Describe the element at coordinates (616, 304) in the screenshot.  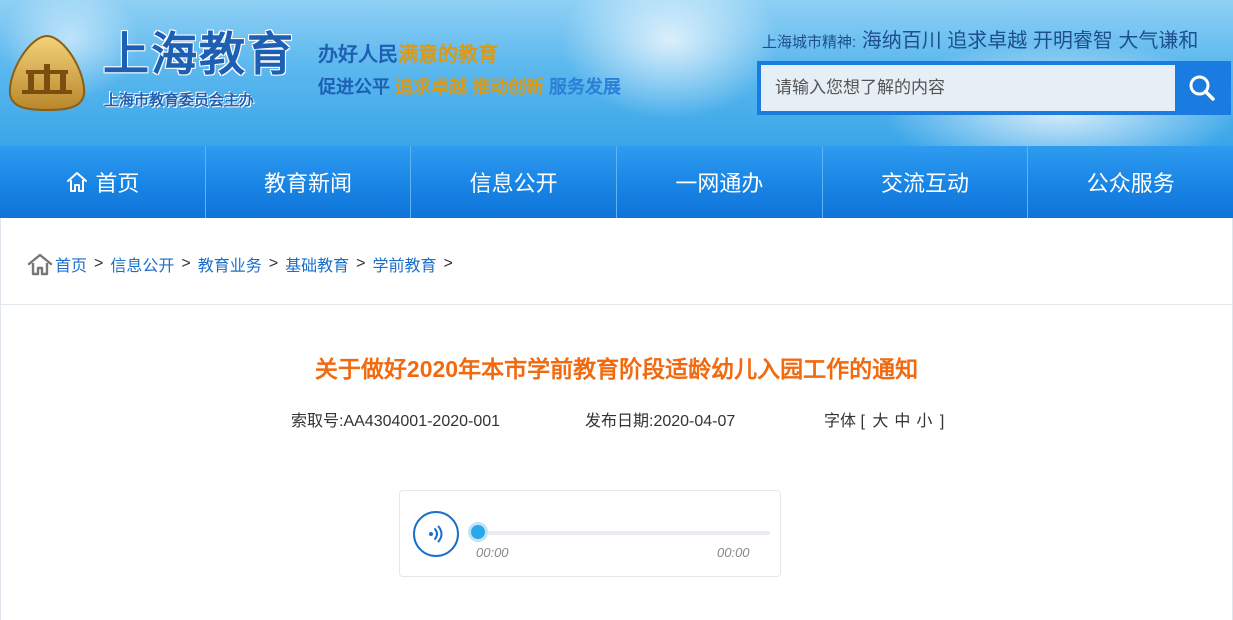
I see `divider` at that location.